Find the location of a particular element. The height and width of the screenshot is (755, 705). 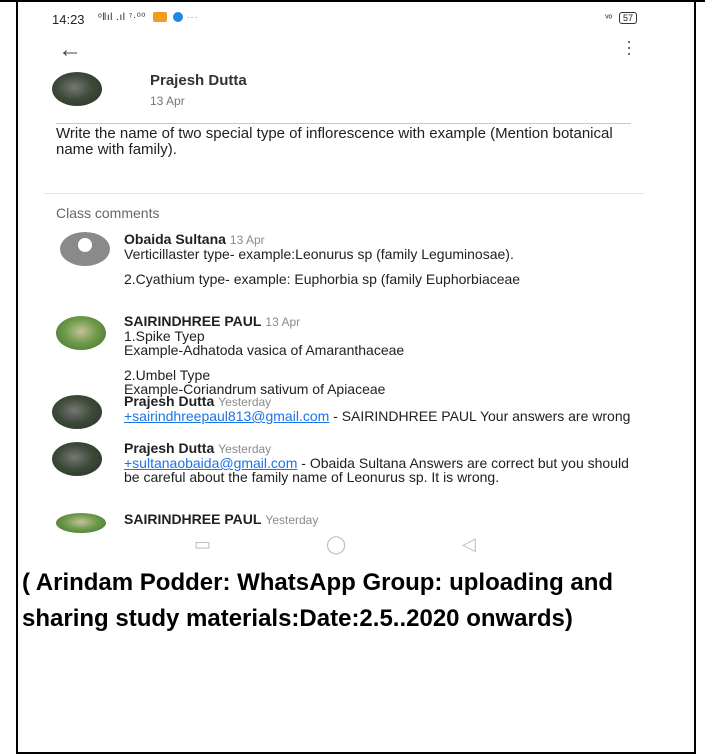

status-right: ᵛᵒ 57 is located at coordinates (621, 18).